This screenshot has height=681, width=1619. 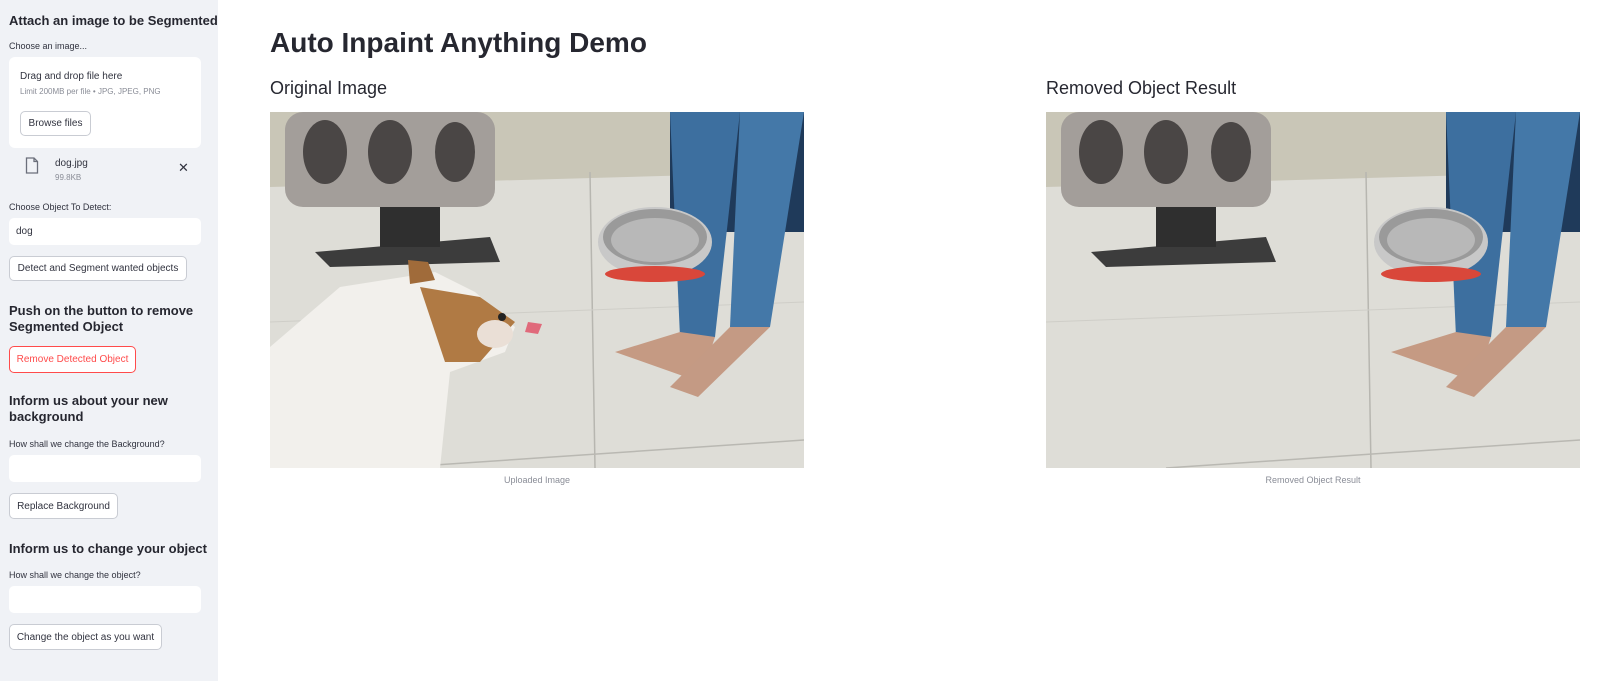 I want to click on close-icon: ✕, so click(x=183, y=167).